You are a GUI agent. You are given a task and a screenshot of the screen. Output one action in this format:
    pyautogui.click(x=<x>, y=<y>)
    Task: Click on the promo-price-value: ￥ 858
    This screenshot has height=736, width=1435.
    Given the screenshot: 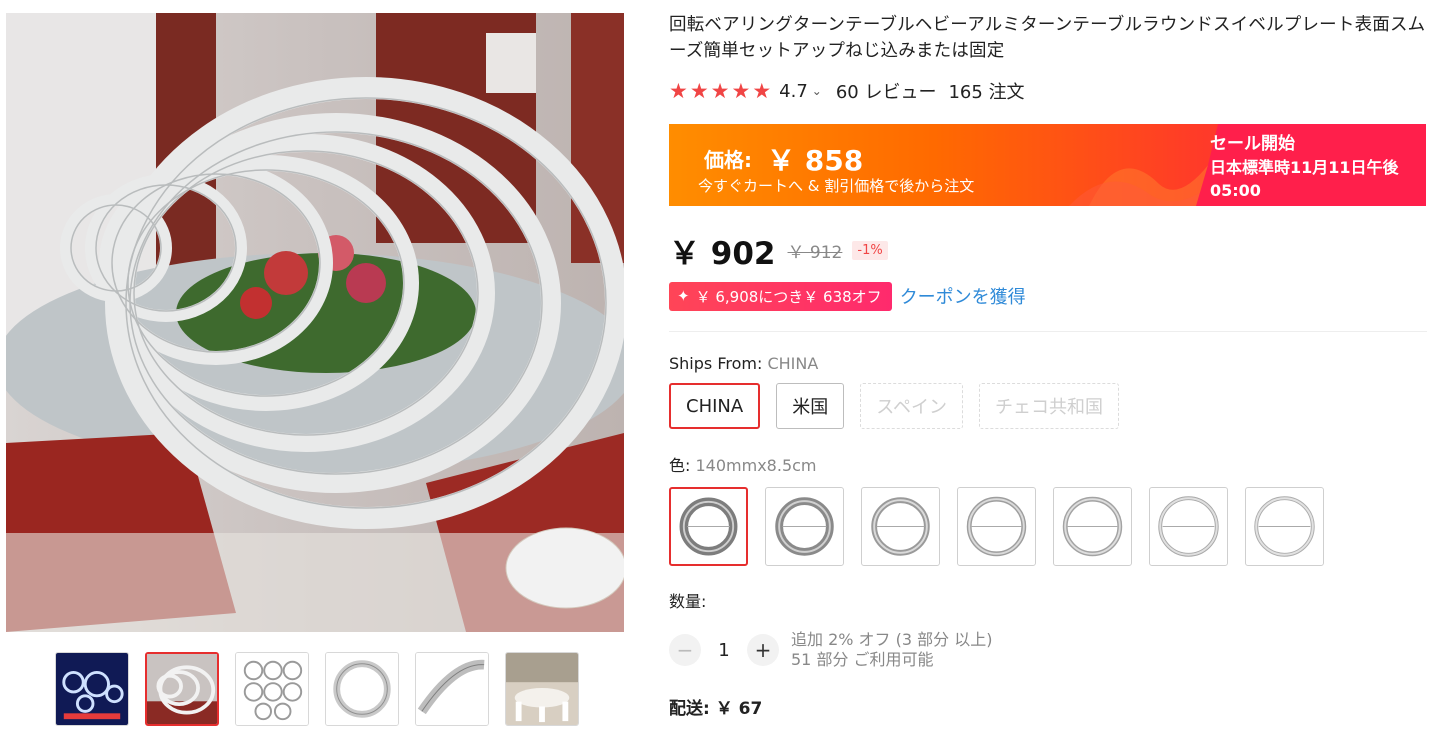 What is the action you would take?
    pyautogui.click(x=815, y=160)
    